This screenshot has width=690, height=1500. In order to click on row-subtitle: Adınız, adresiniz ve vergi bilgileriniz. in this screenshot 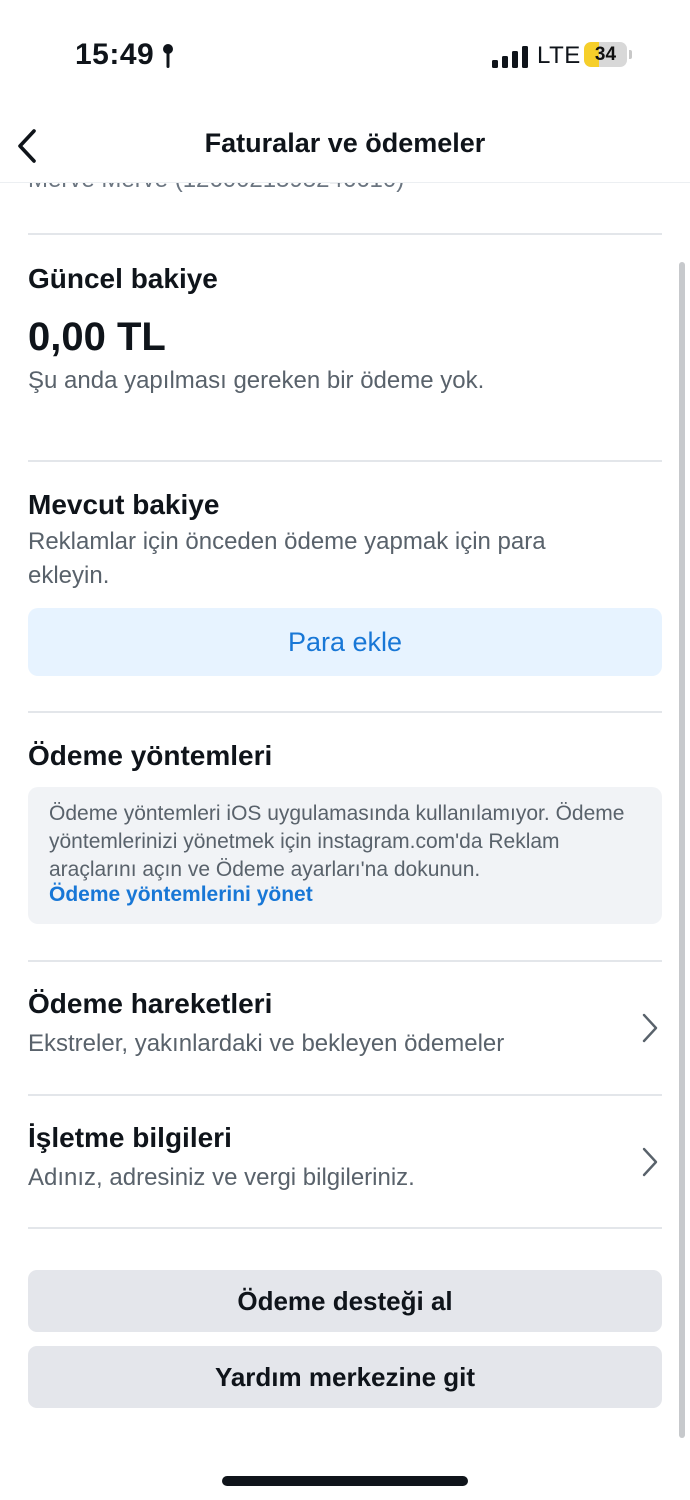, I will do `click(221, 1177)`.